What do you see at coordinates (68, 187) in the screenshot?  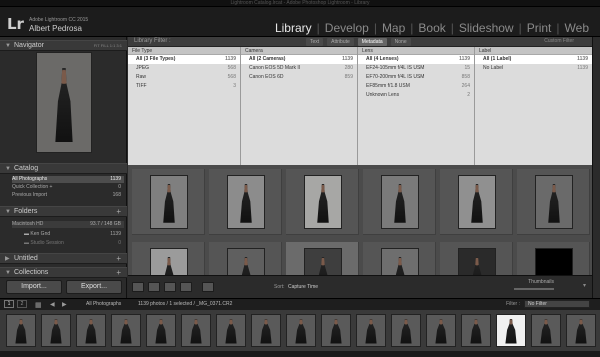 I see `catalog-item-quick-collection: Quick Collection + 0` at bounding box center [68, 187].